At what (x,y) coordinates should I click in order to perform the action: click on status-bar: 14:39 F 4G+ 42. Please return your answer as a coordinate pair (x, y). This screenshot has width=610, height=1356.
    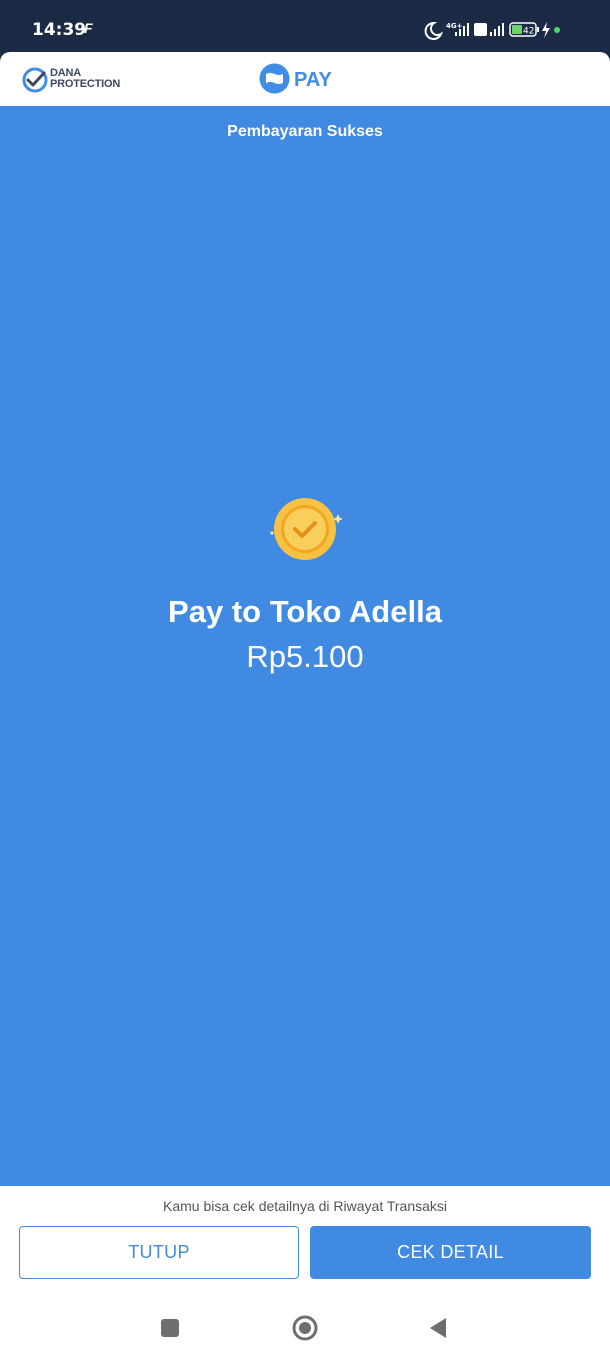
    Looking at the image, I should click on (305, 26).